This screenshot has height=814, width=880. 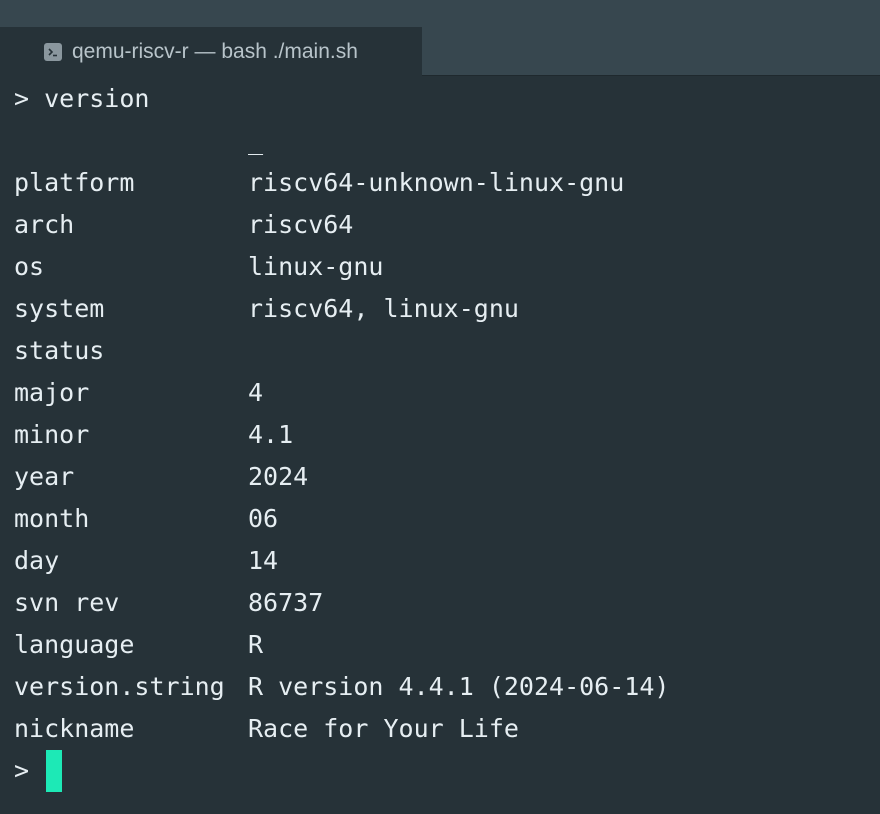 What do you see at coordinates (301, 224) in the screenshot?
I see `row-value: riscv64` at bounding box center [301, 224].